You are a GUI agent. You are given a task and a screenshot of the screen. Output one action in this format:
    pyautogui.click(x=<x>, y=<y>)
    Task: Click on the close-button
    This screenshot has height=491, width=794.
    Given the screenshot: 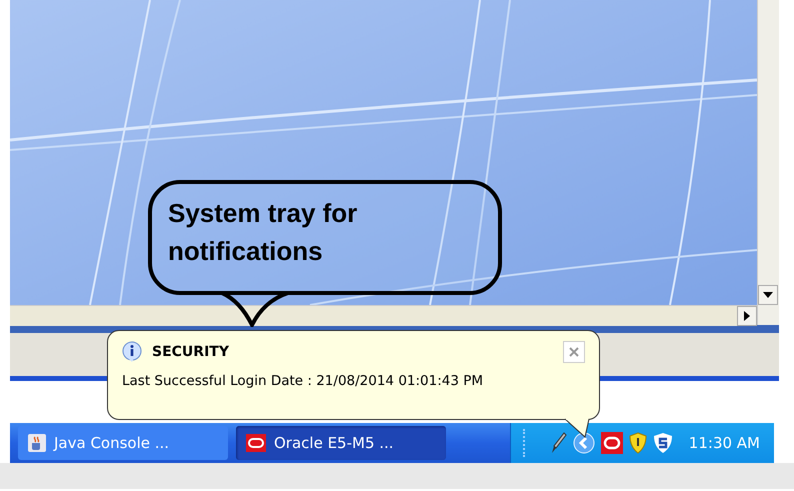 What is the action you would take?
    pyautogui.click(x=574, y=352)
    